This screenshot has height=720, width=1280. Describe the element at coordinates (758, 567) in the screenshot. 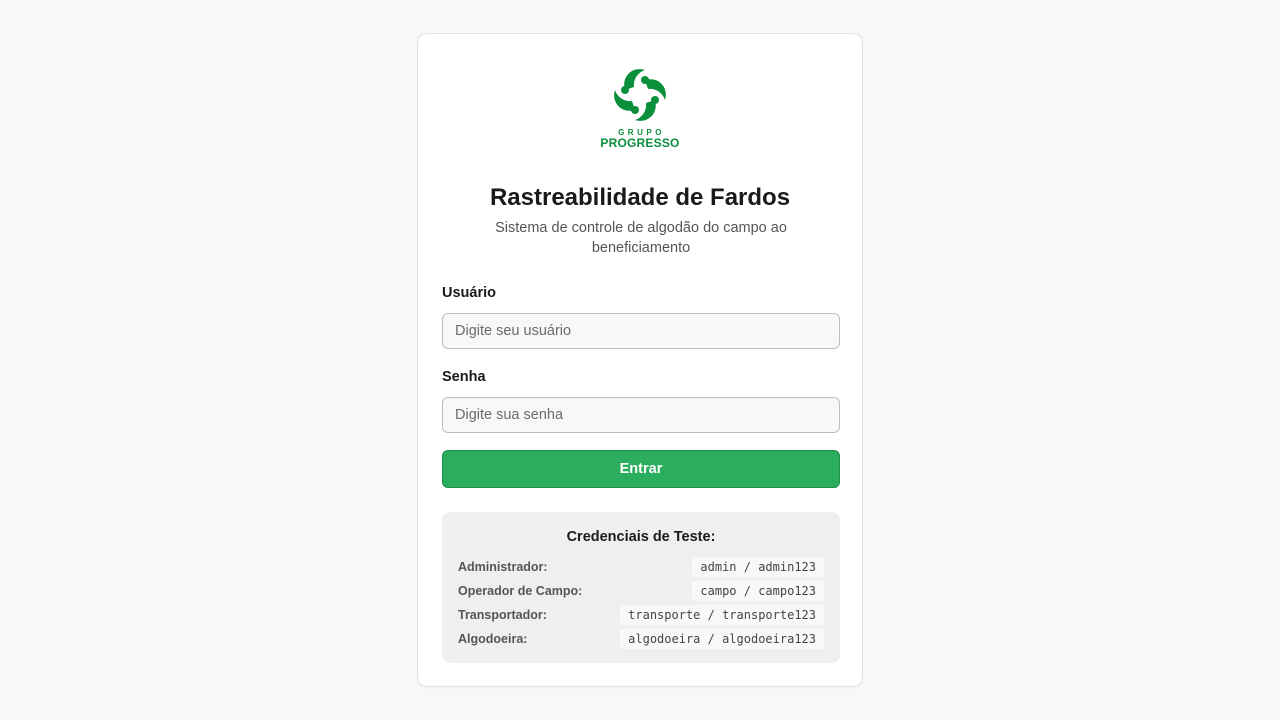

I see `credential-value: admin / admin123` at that location.